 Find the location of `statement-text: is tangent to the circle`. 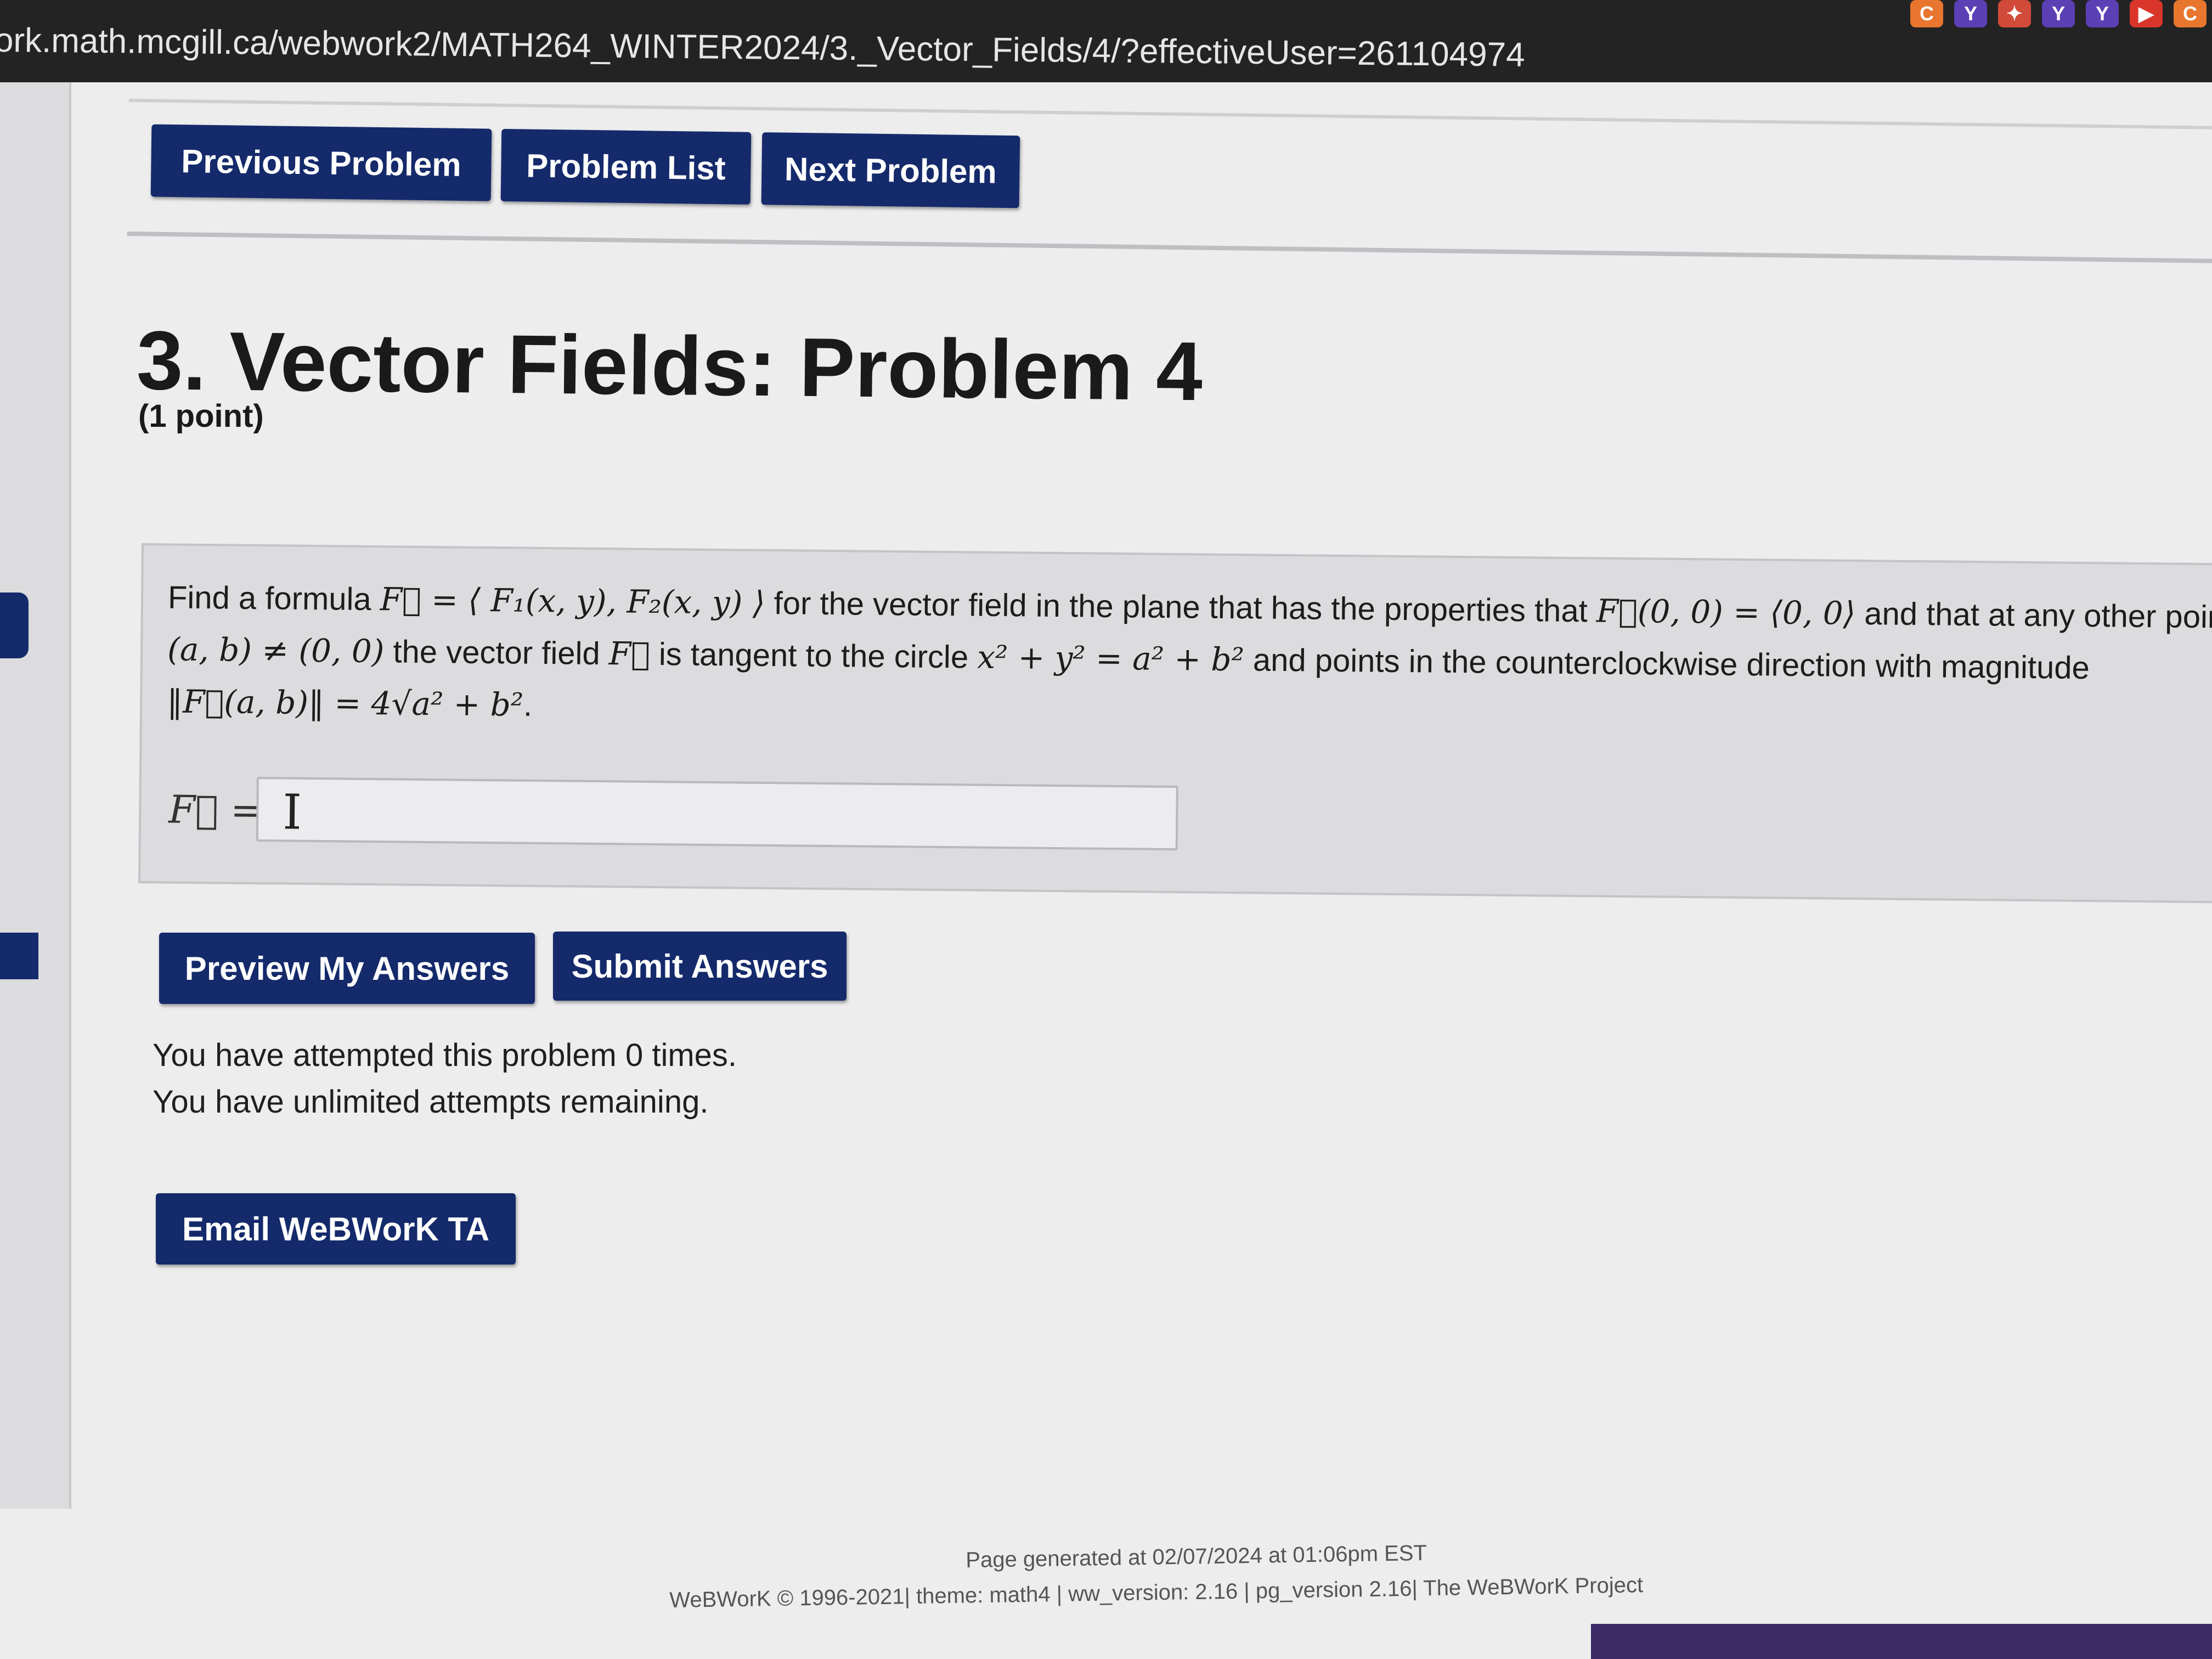

statement-text: is tangent to the circle is located at coordinates (814, 656).